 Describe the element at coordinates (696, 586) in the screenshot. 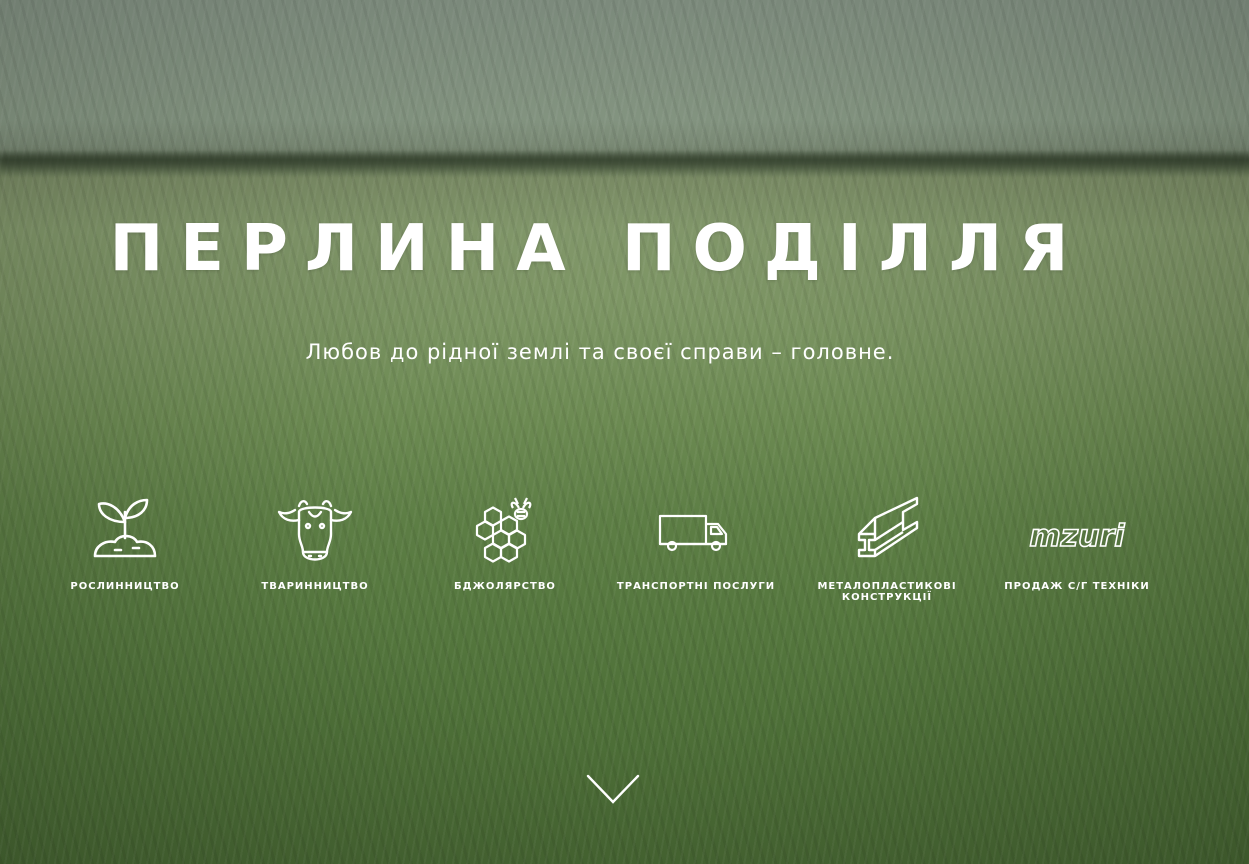

I see `service-label: транспортні послуги` at that location.